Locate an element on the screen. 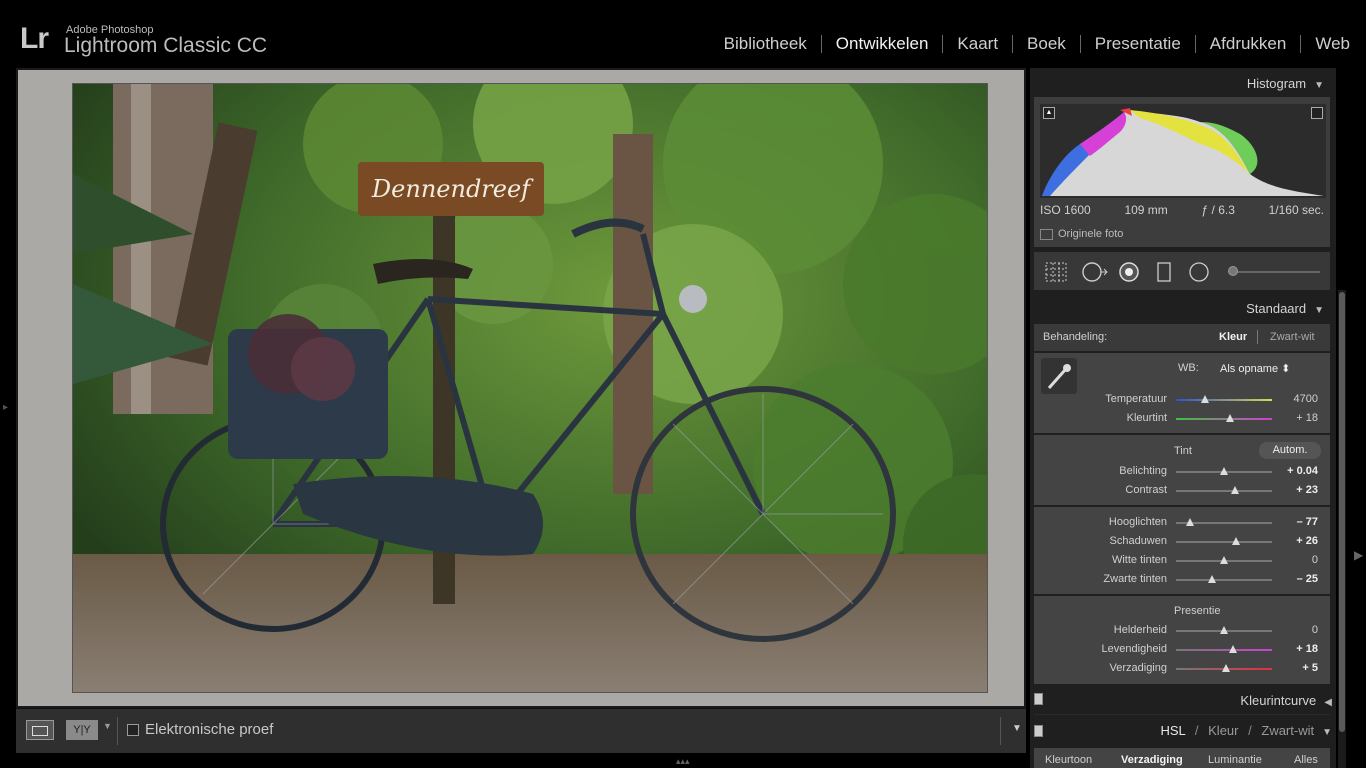 The height and width of the screenshot is (768, 1366). contrast-label: Contrast is located at coordinates (1146, 490).